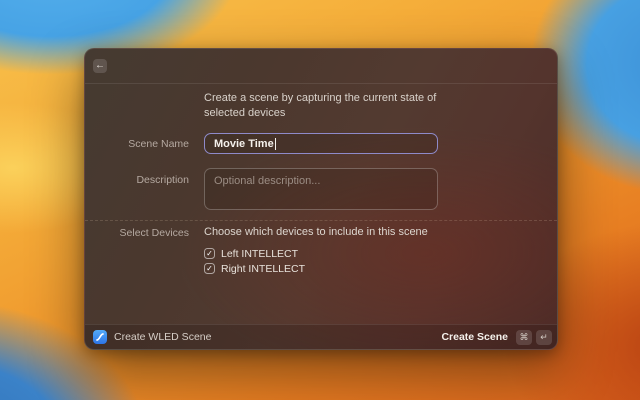  I want to click on scene-name-input: Movie Time, so click(321, 143).